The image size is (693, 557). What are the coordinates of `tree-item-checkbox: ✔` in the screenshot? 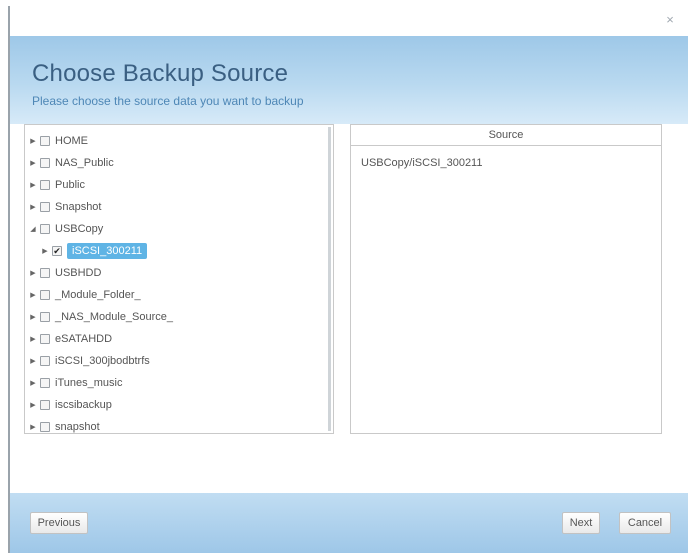 It's located at (57, 251).